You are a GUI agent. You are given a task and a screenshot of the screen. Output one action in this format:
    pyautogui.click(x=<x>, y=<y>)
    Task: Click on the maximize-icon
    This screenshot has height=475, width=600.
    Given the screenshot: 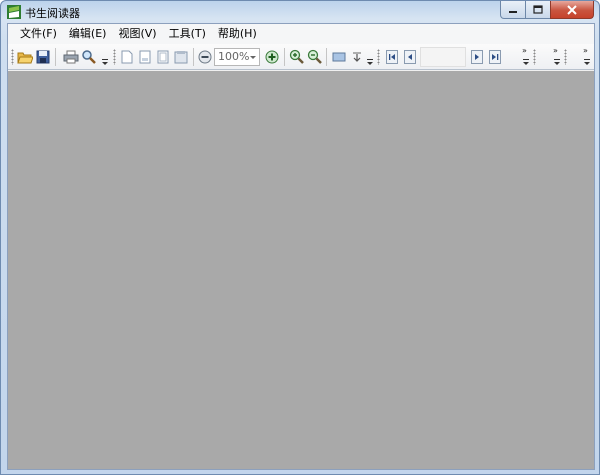 What is the action you would take?
    pyautogui.click(x=538, y=9)
    